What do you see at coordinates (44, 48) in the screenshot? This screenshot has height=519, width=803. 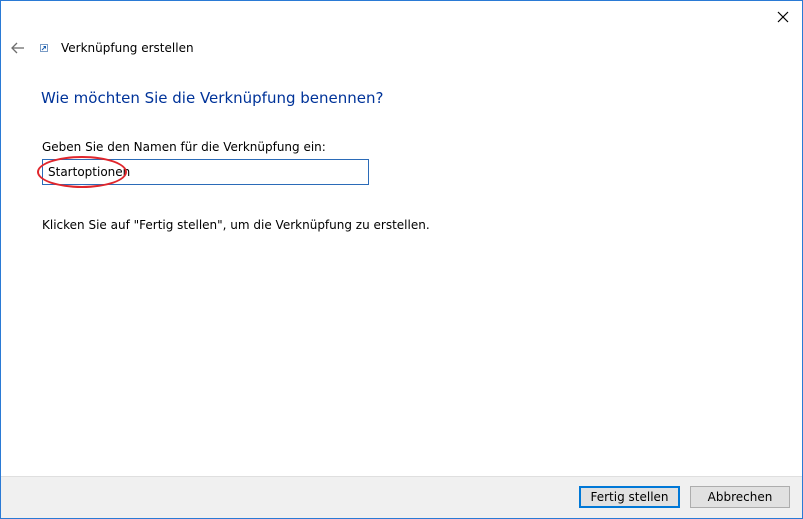 I see `shortcut-icon` at bounding box center [44, 48].